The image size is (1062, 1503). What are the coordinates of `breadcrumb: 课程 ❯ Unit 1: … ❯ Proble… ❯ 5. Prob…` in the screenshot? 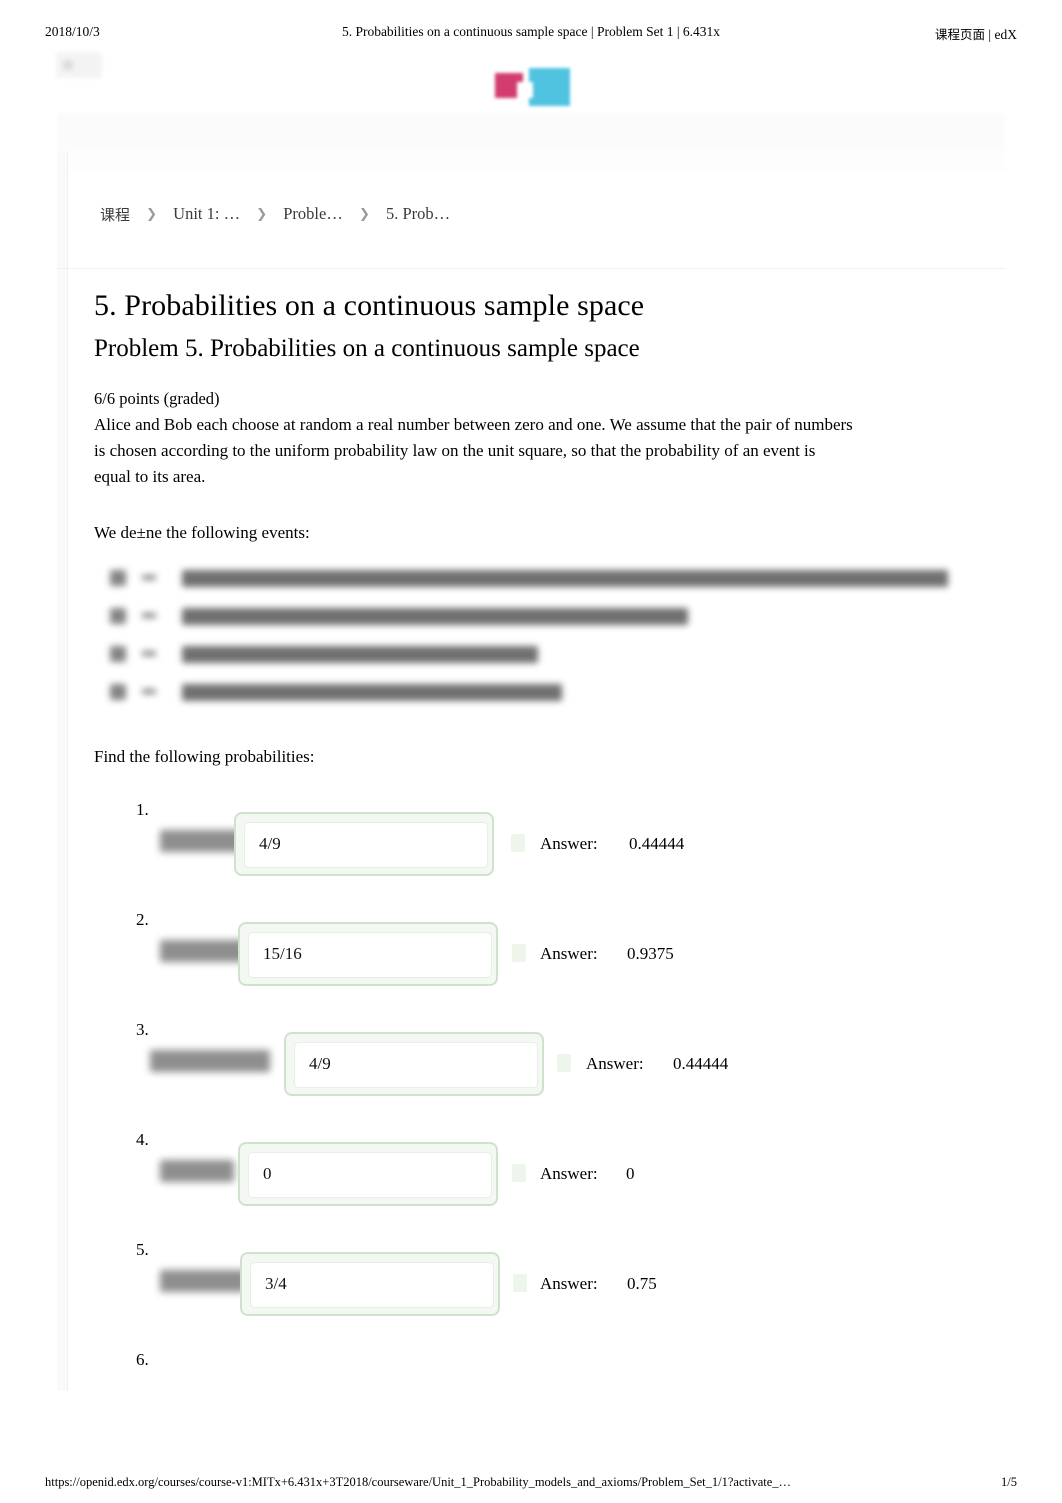 It's located at (275, 216).